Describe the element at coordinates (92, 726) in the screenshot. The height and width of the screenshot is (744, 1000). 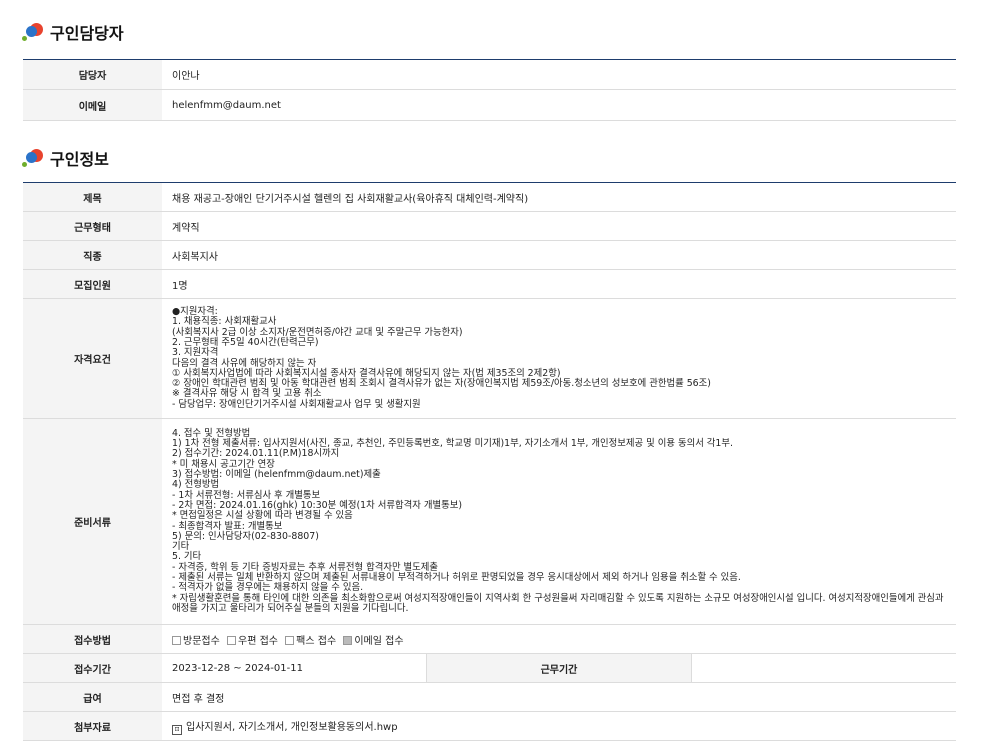
I see `attachment-label: 첨부자료` at that location.